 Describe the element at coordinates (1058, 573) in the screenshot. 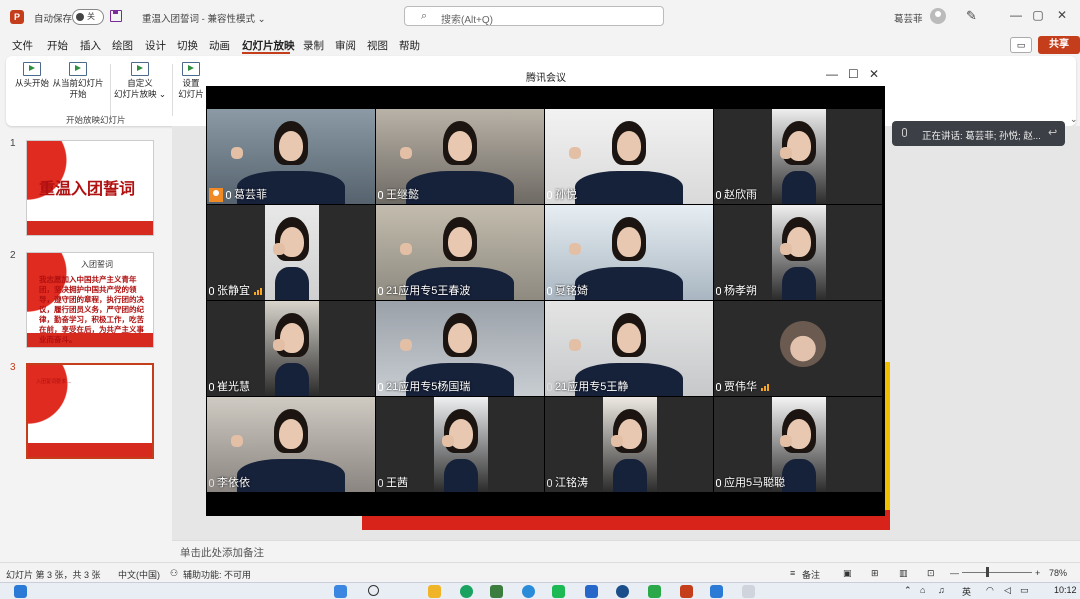

I see `zoom-level: 78%` at that location.